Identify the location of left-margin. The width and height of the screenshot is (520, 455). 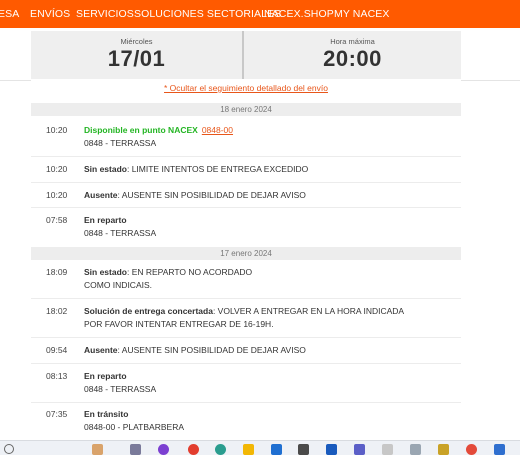
(15, 234).